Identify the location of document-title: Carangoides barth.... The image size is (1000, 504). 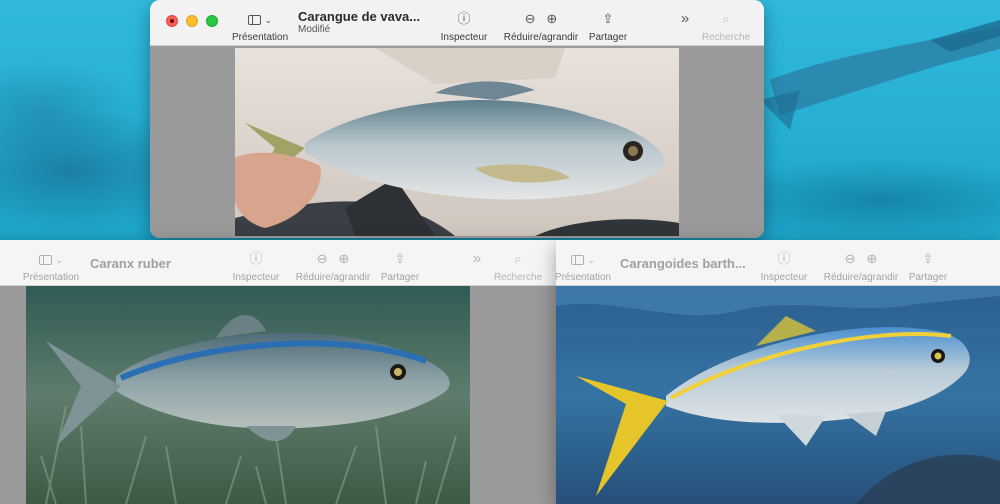
(683, 263).